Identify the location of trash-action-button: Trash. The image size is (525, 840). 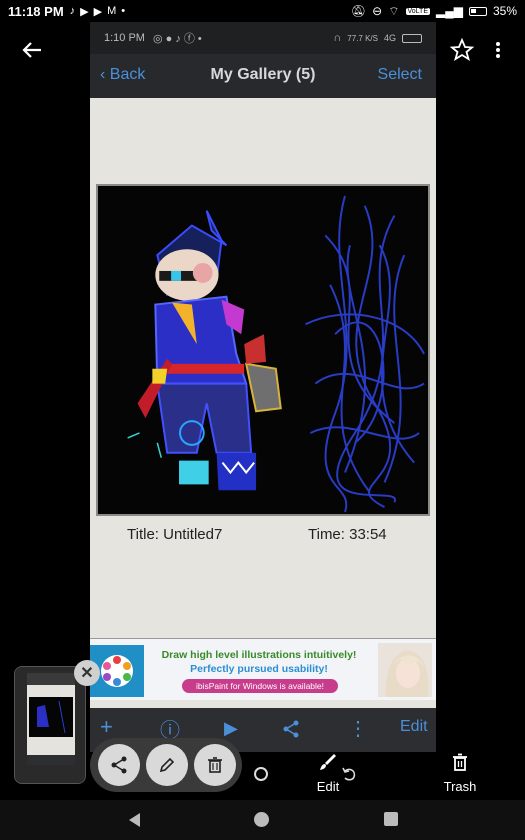
(460, 773).